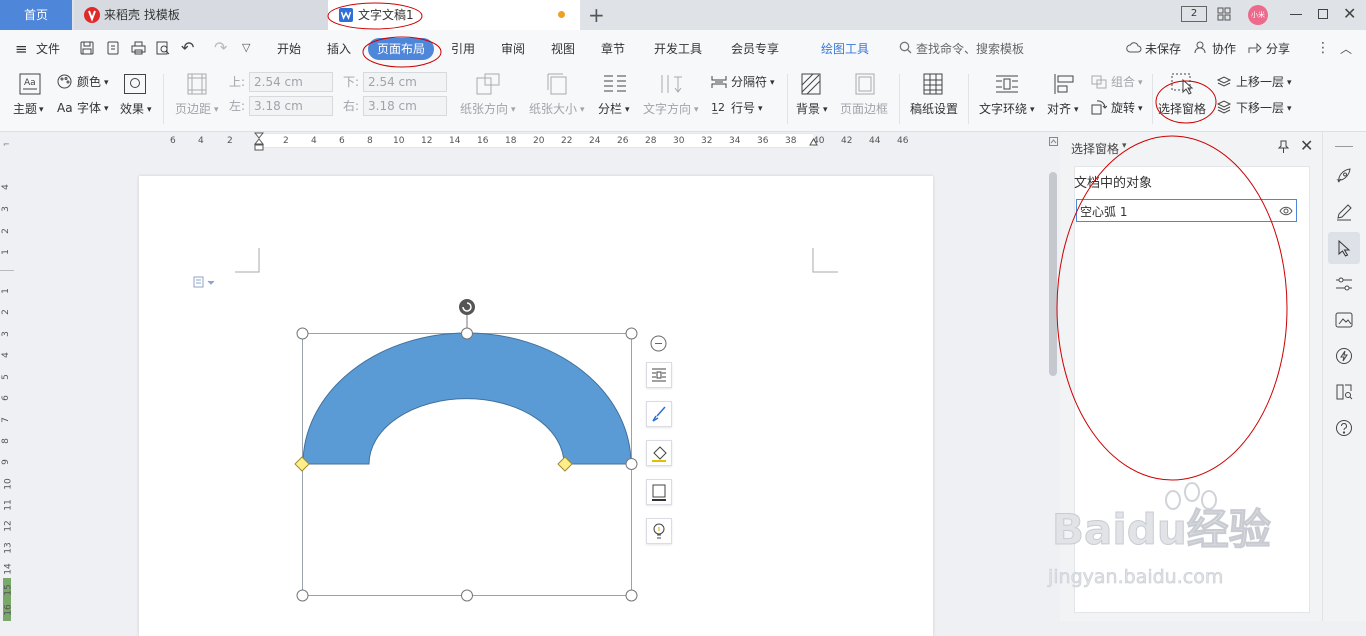 This screenshot has height=636, width=1366. What do you see at coordinates (463, 49) in the screenshot?
I see `tab-references: 引用` at bounding box center [463, 49].